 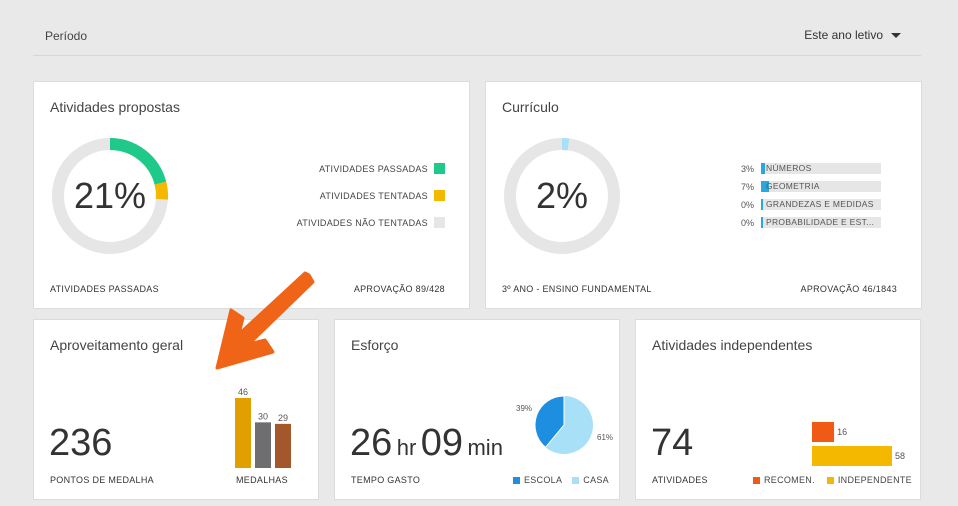 What do you see at coordinates (362, 222) in the screenshot?
I see `legend-not-attempted-label: ATIVIDADES NÃO TENTADAS` at bounding box center [362, 222].